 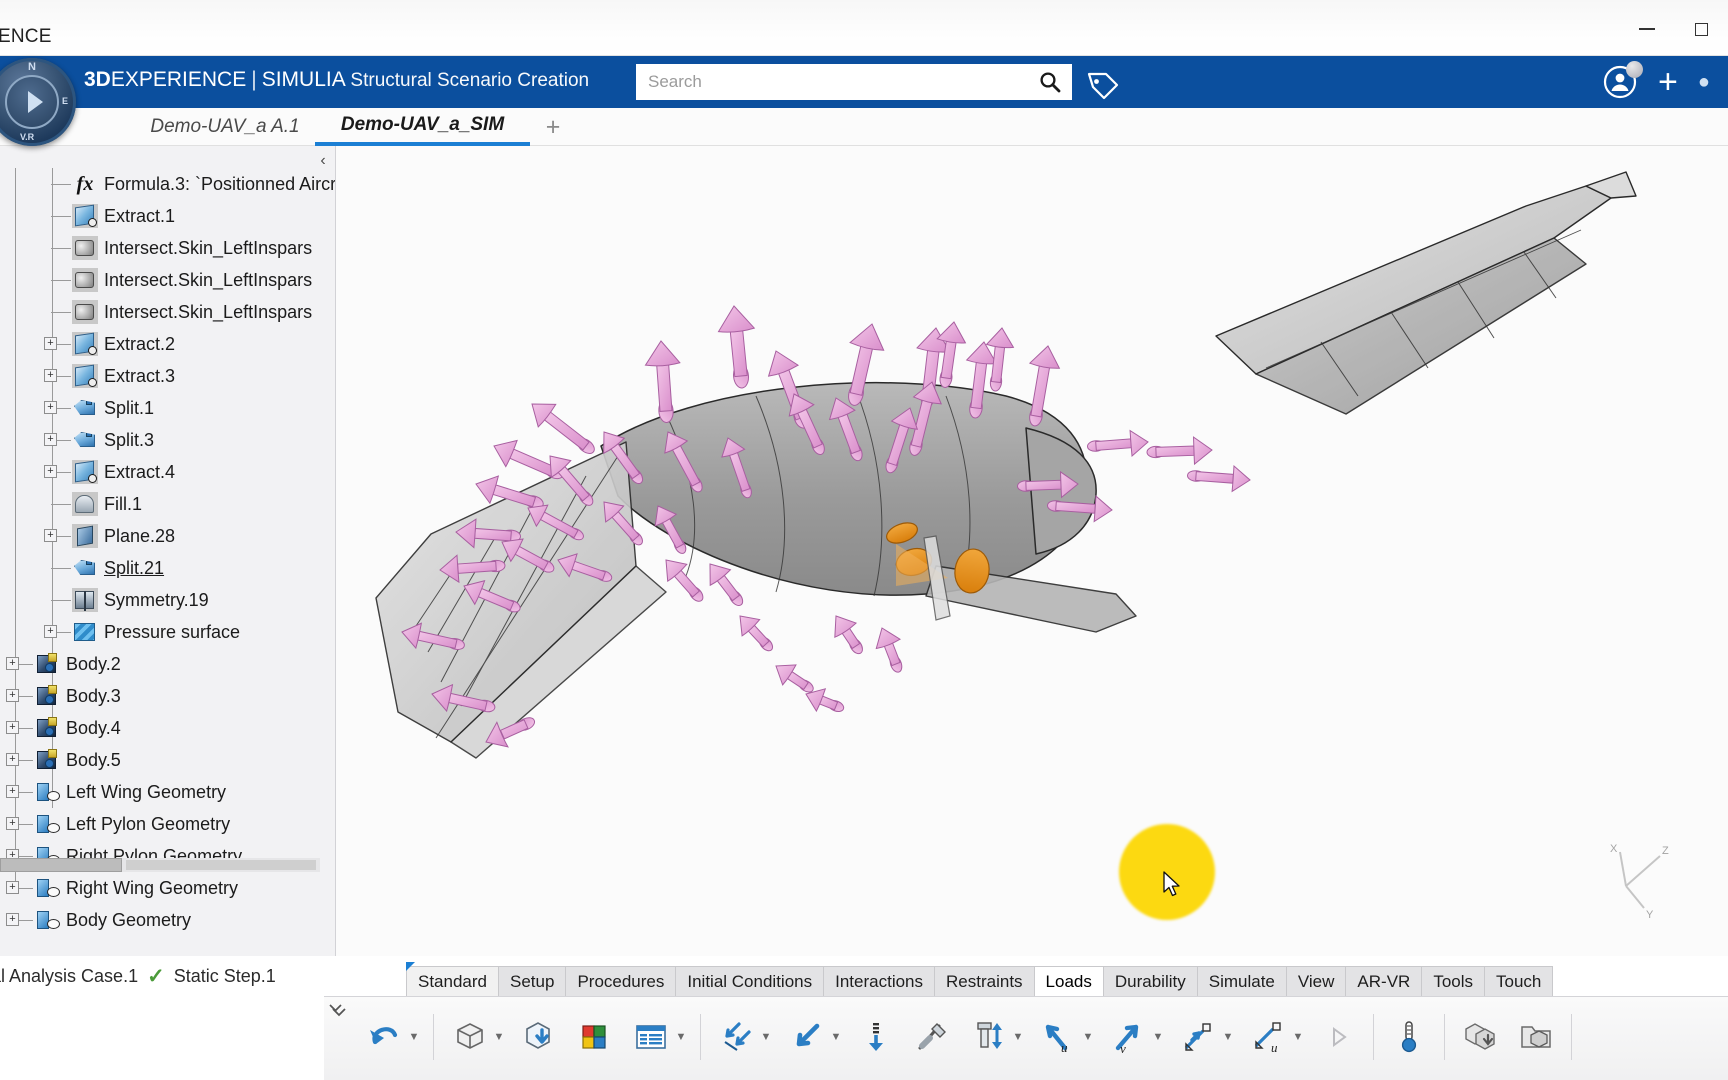 What do you see at coordinates (160, 865) in the screenshot?
I see `tree-horizontal-scrollbar` at bounding box center [160, 865].